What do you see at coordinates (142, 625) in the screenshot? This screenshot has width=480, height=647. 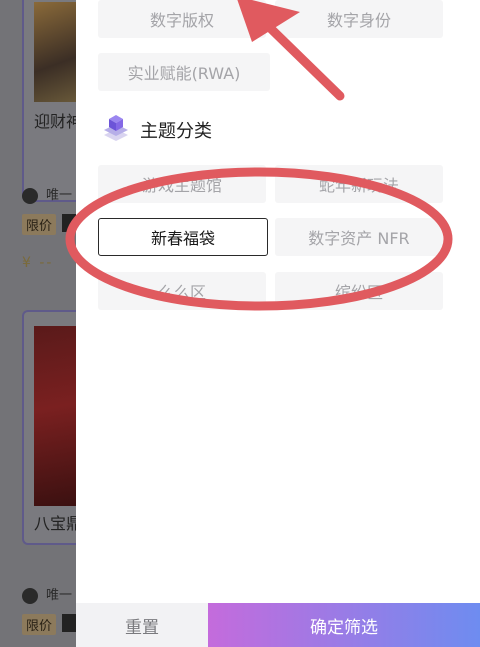 I see `reset-button: 重置` at bounding box center [142, 625].